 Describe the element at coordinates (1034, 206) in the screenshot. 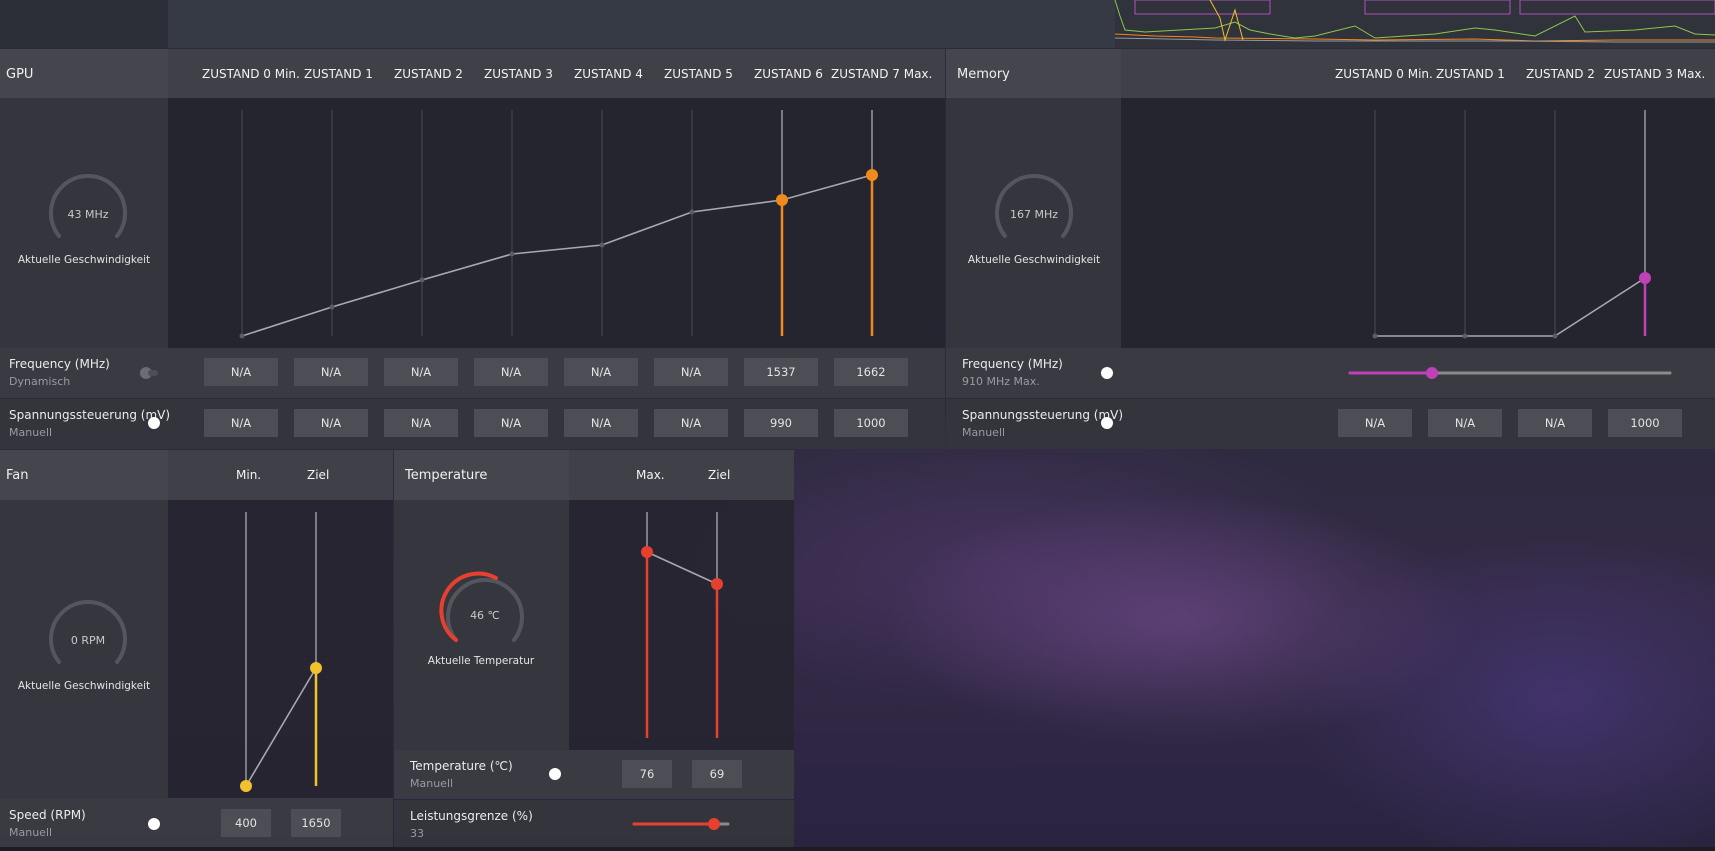

I see `memory-gauge-ring` at that location.